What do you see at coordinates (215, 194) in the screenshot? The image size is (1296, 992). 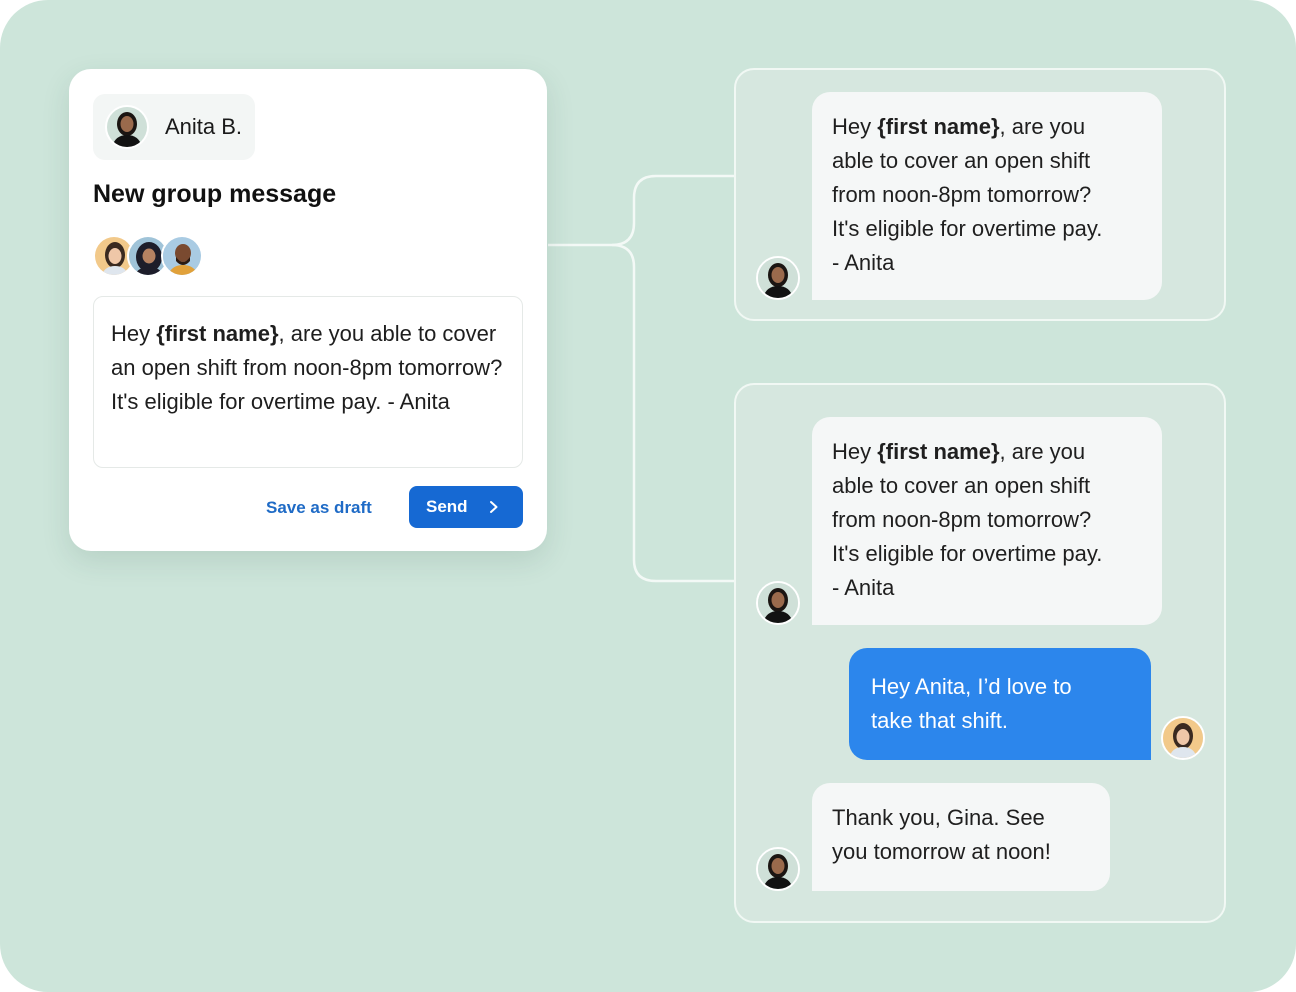 I see `composer-title: New group message` at bounding box center [215, 194].